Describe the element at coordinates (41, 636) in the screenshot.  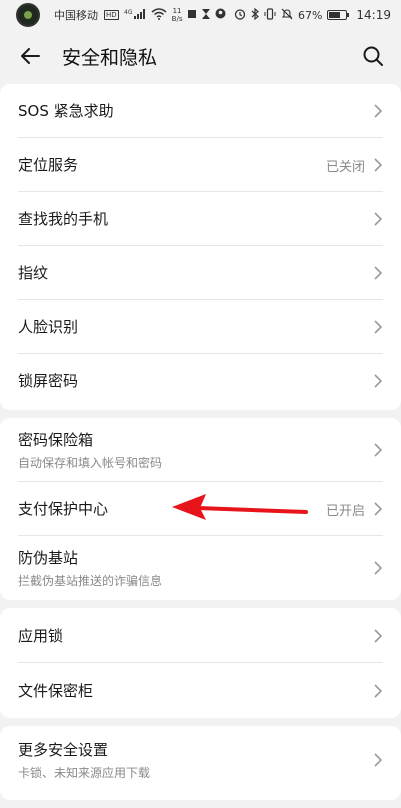
I see `row-title: 应用锁` at that location.